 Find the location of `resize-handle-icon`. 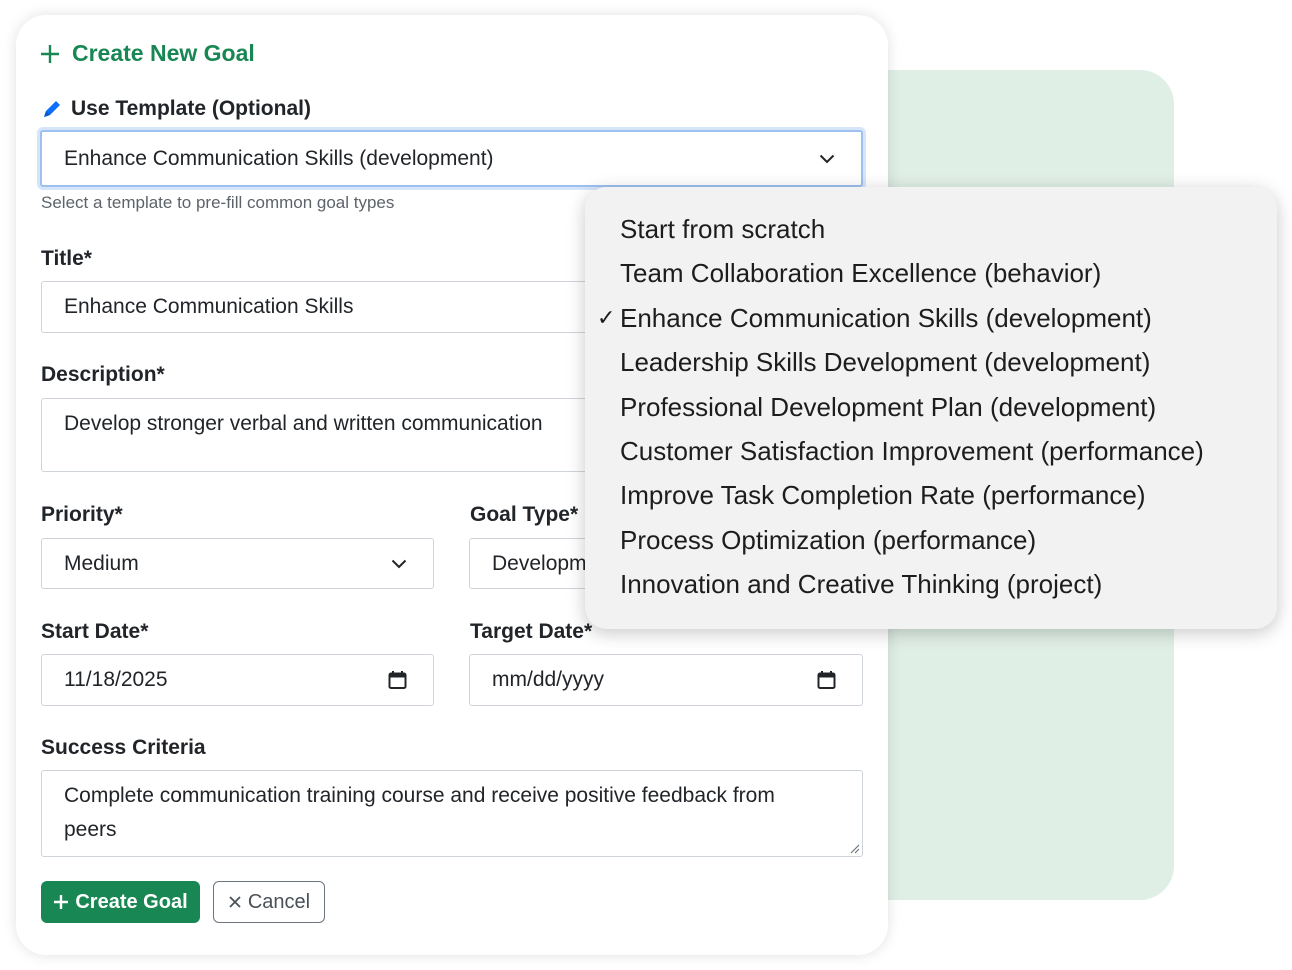

resize-handle-icon is located at coordinates (854, 848).